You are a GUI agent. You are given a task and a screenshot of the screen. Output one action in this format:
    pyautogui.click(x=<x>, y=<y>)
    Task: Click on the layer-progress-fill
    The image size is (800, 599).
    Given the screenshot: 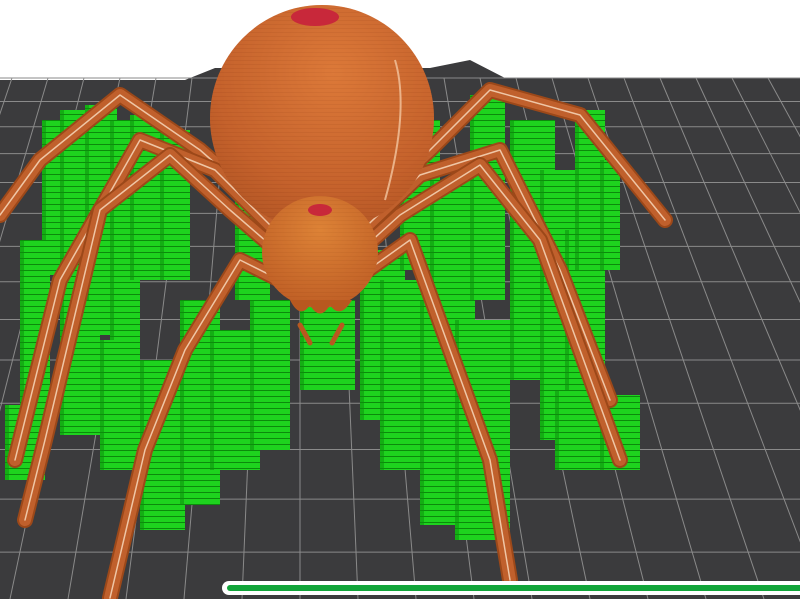 What is the action you would take?
    pyautogui.click(x=513, y=588)
    